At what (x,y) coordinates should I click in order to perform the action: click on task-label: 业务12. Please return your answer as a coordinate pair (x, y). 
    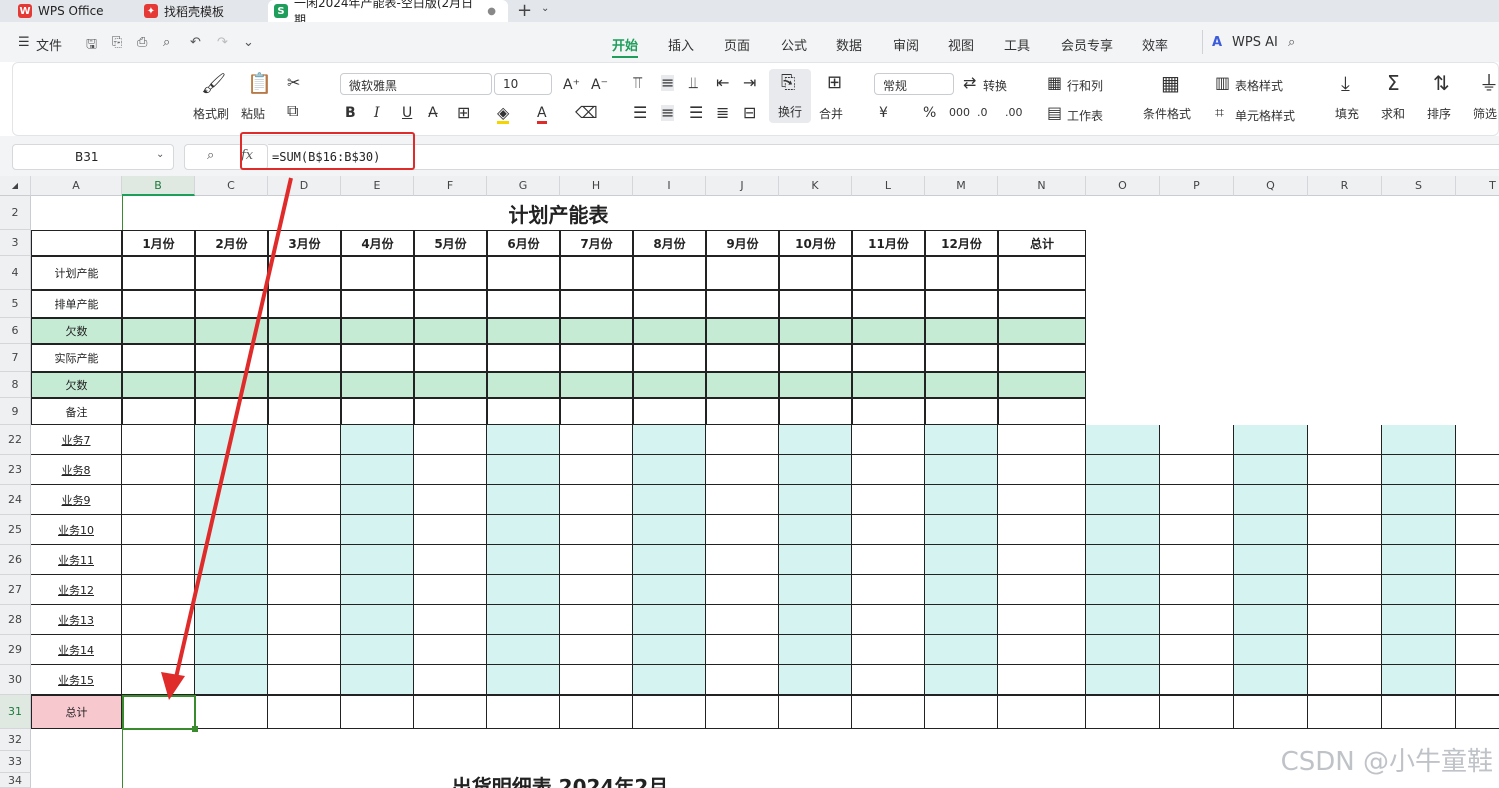
    Looking at the image, I should click on (76, 590).